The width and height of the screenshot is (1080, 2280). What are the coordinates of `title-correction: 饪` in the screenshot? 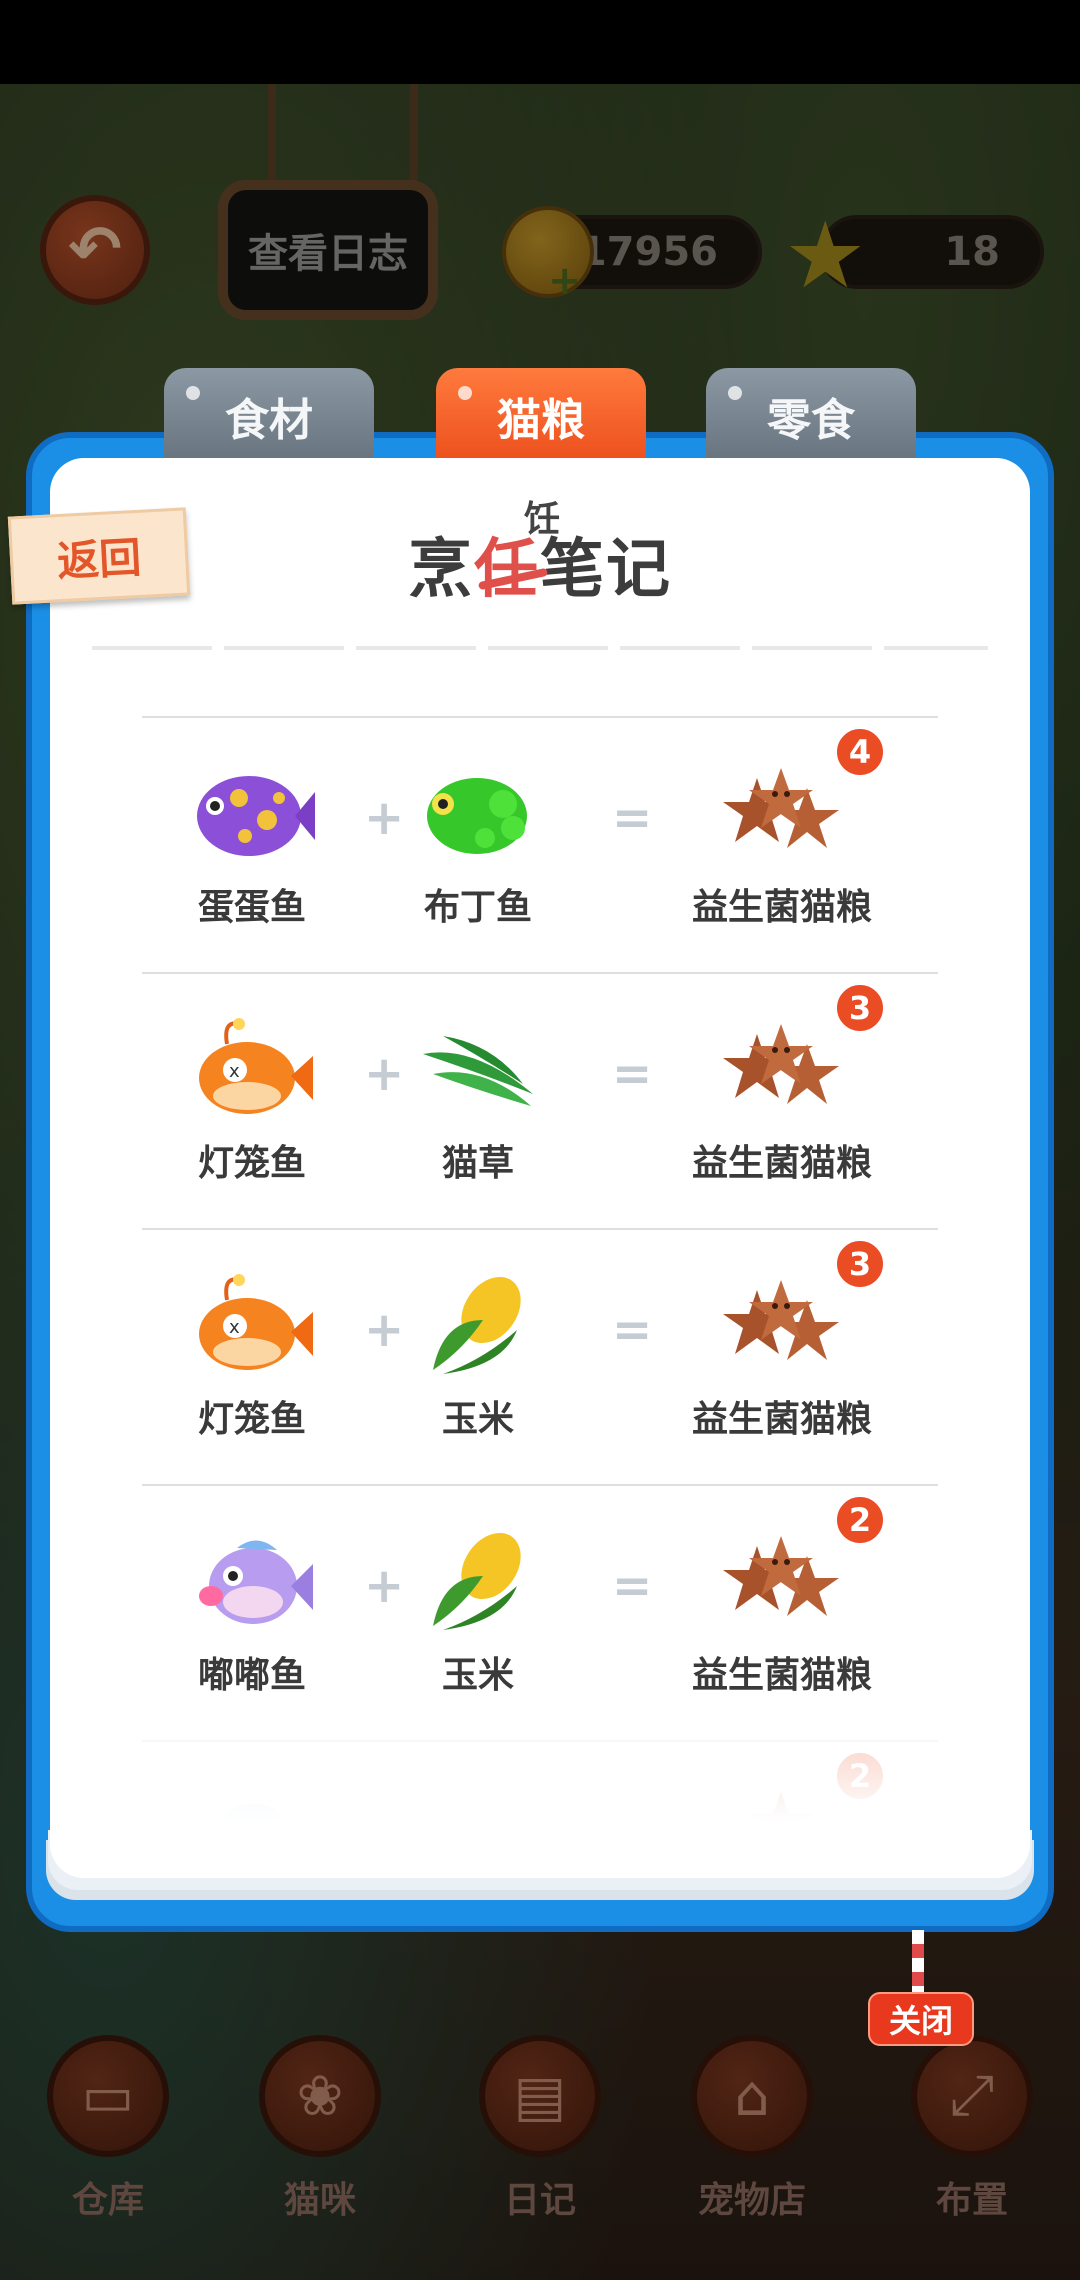 It's located at (541, 519).